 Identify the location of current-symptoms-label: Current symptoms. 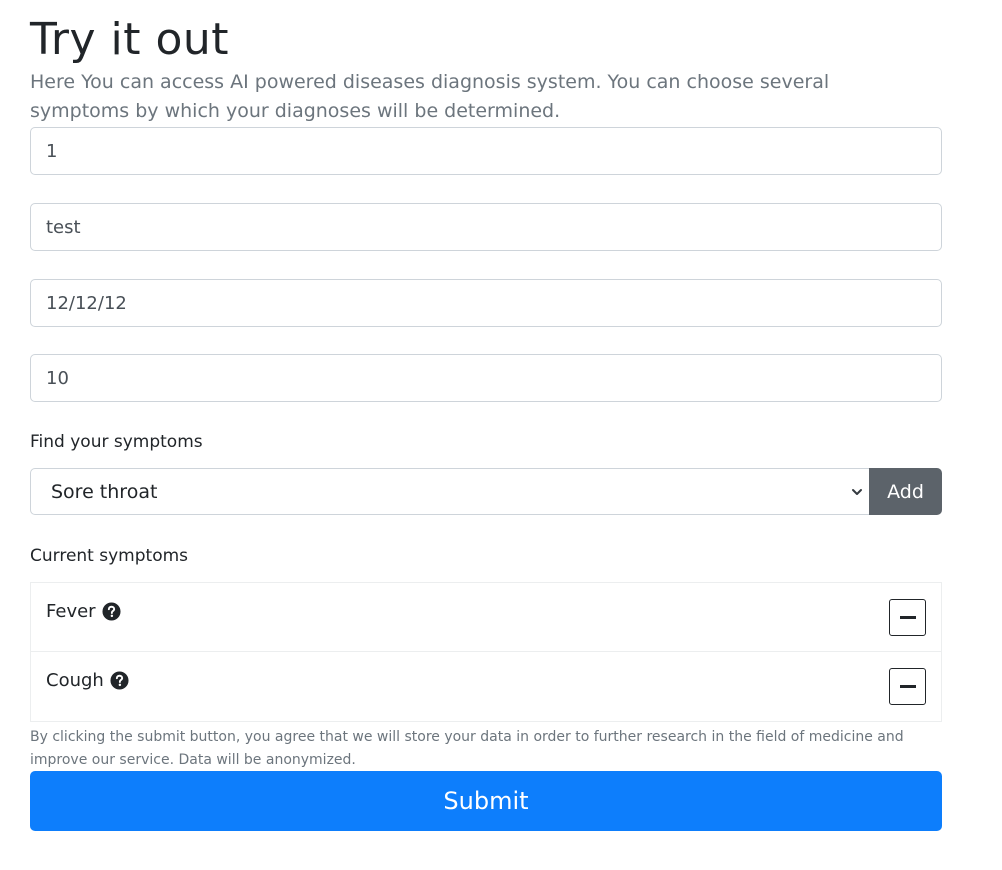
(109, 556).